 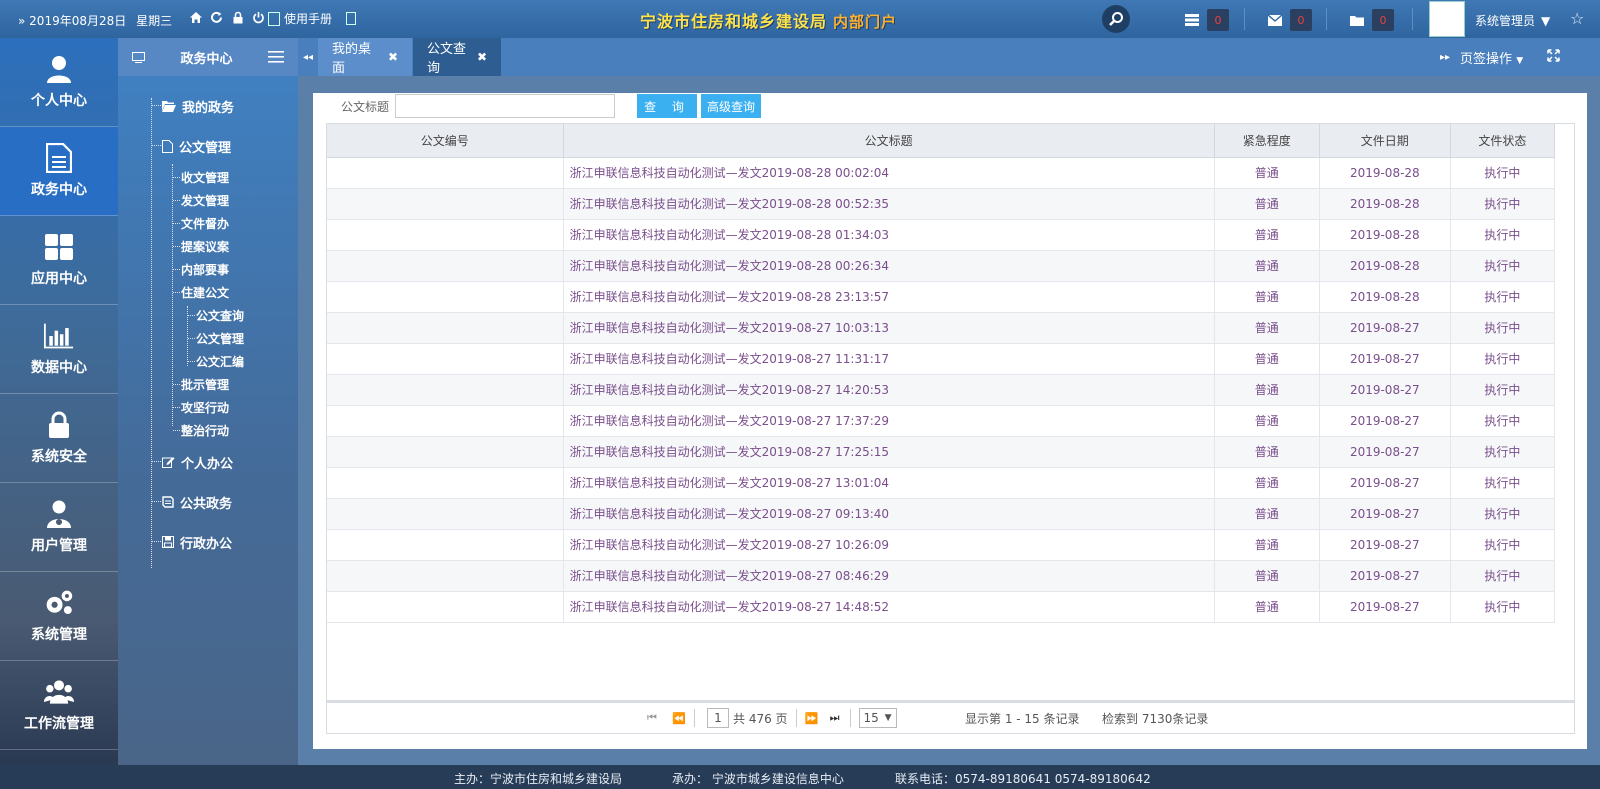 I want to click on scroll-left-icon: ◂◂, so click(x=308, y=57).